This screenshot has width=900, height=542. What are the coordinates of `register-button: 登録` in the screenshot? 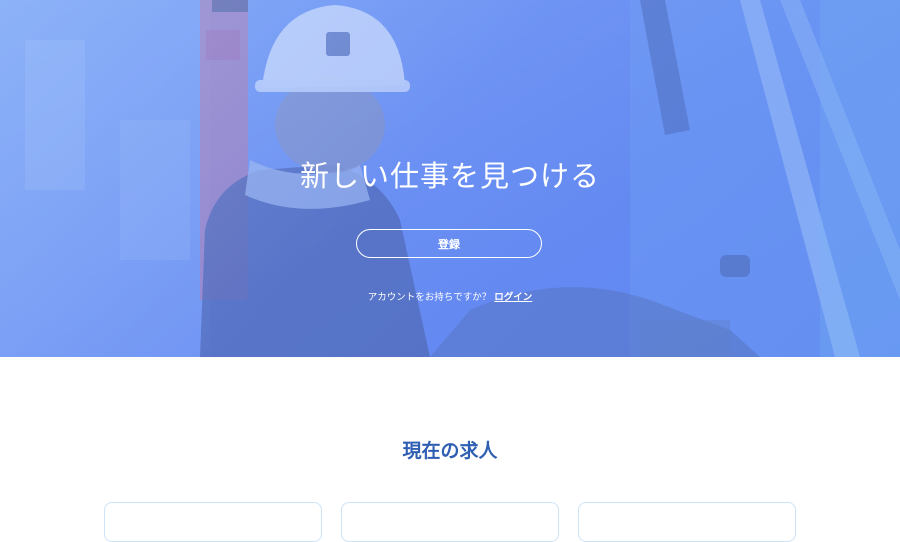 It's located at (449, 243).